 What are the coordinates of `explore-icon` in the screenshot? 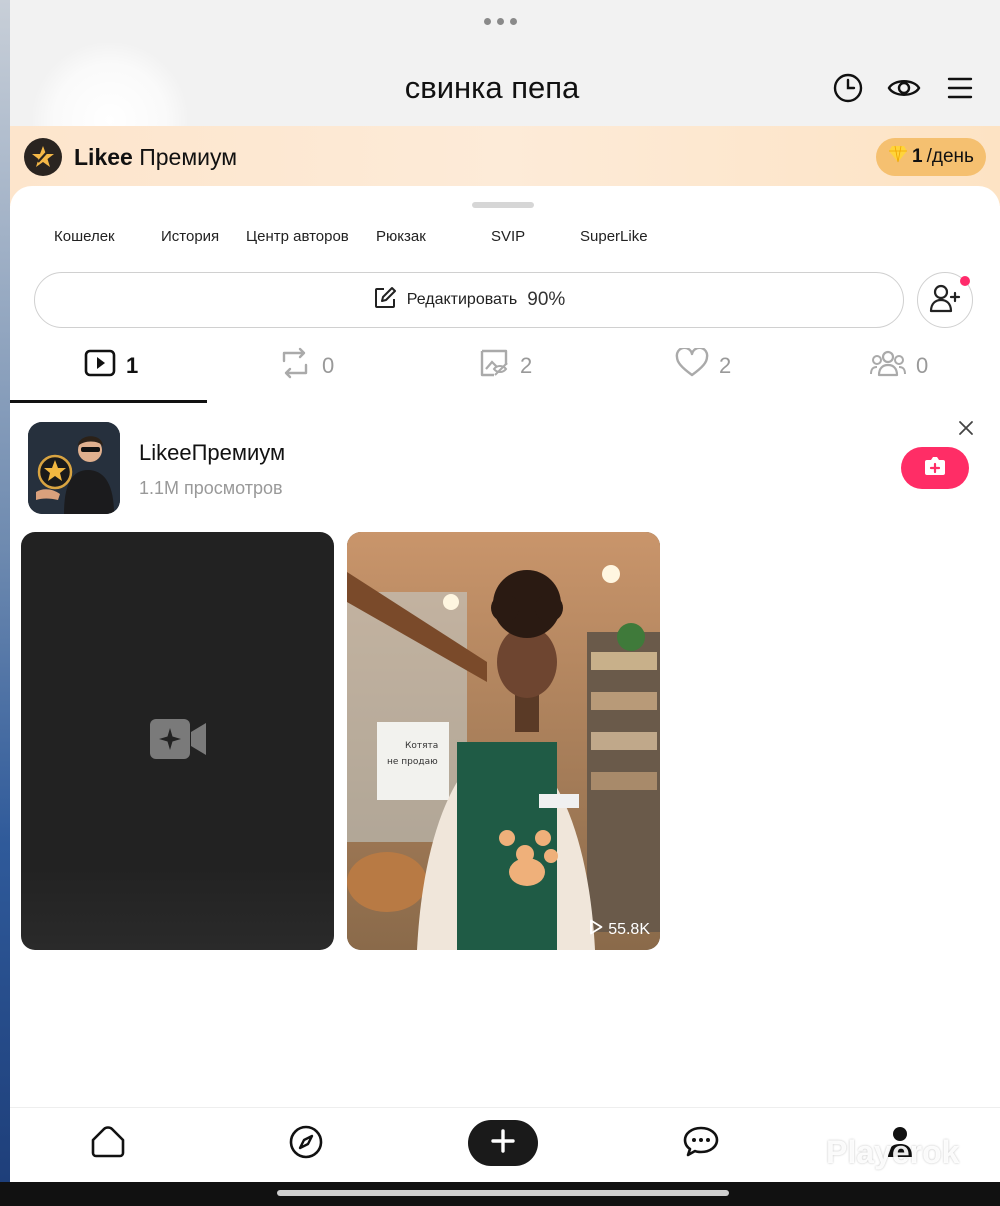 It's located at (306, 1142).